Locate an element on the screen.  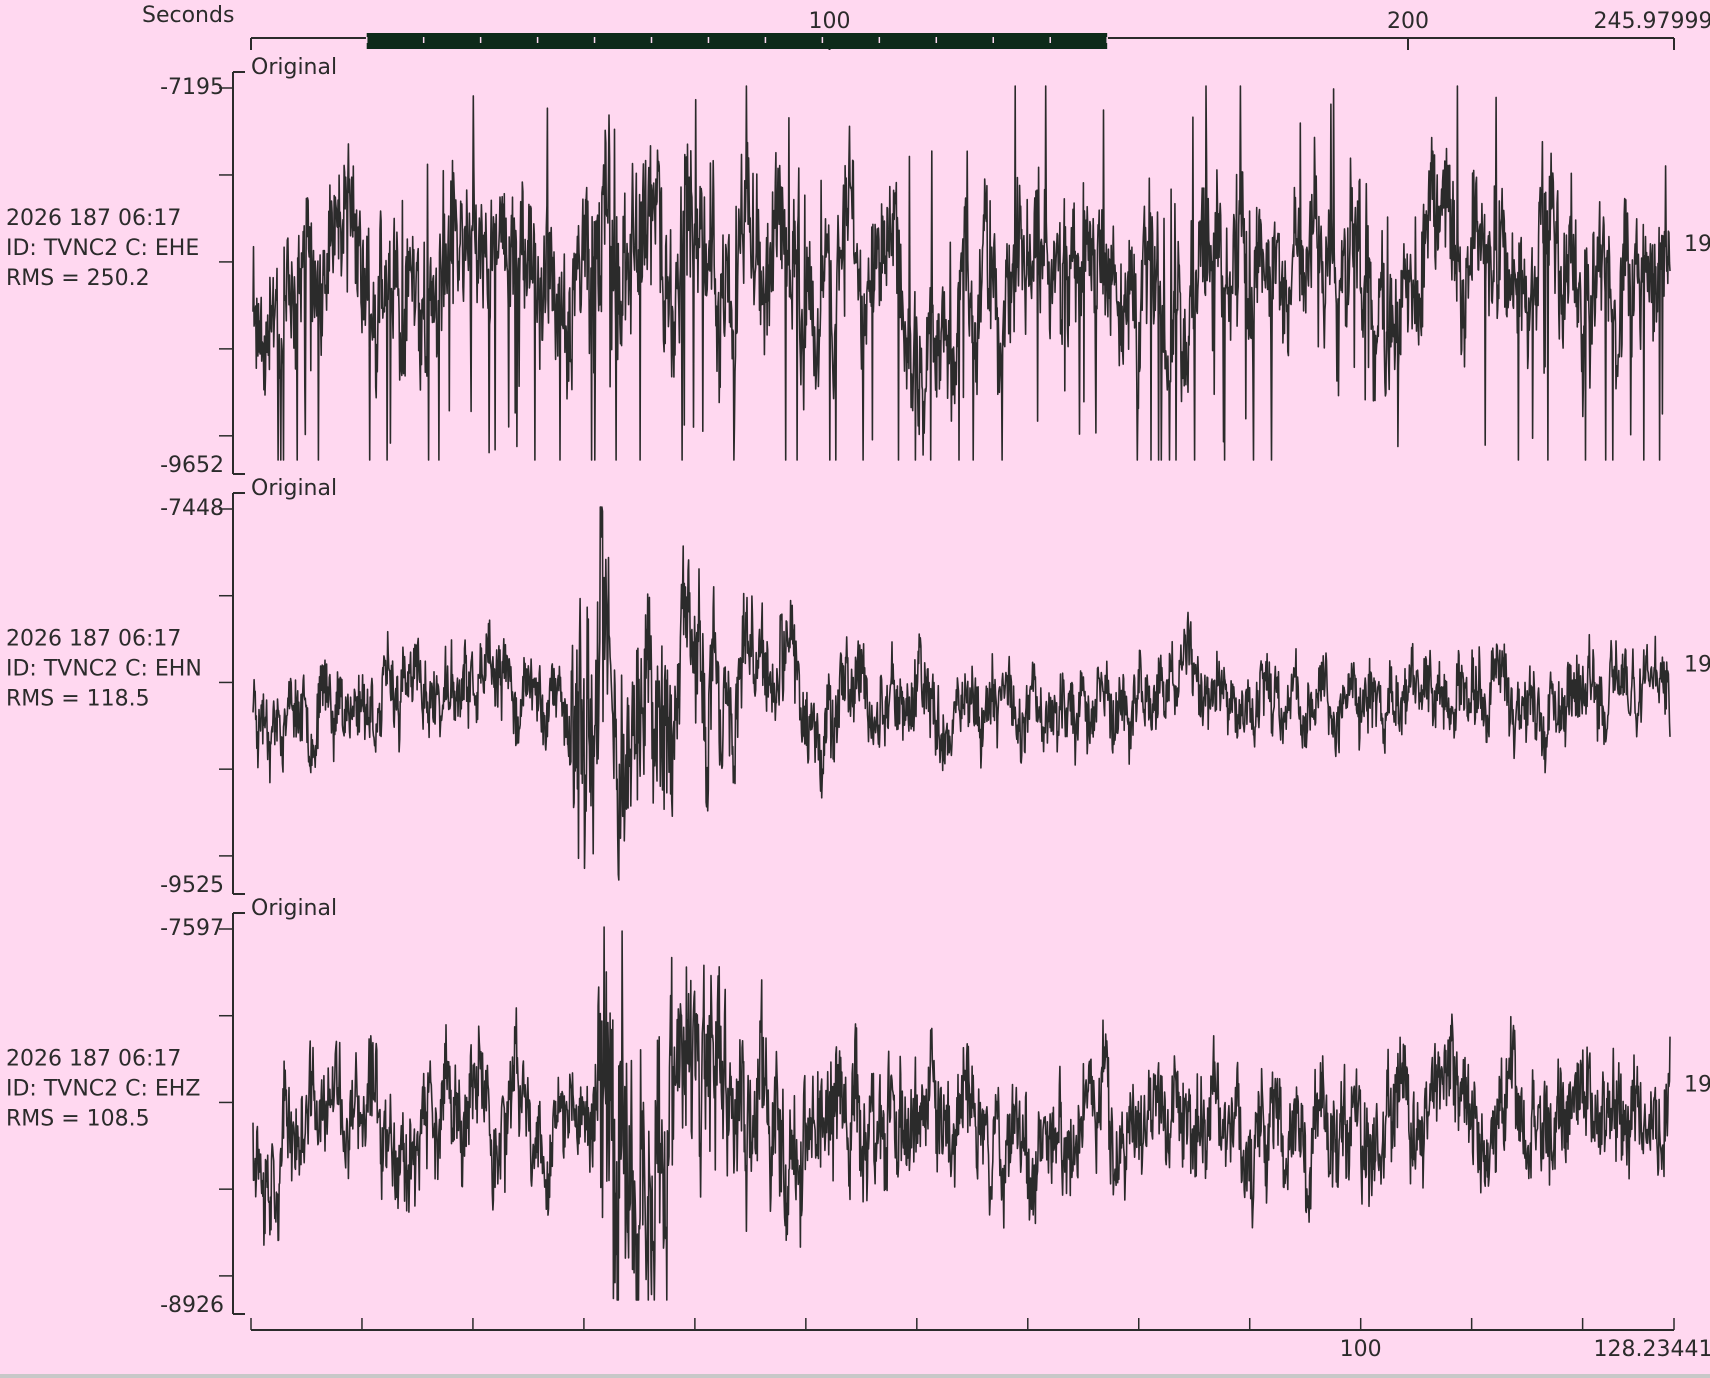
y-min-label: -9652 is located at coordinates (192, 465).